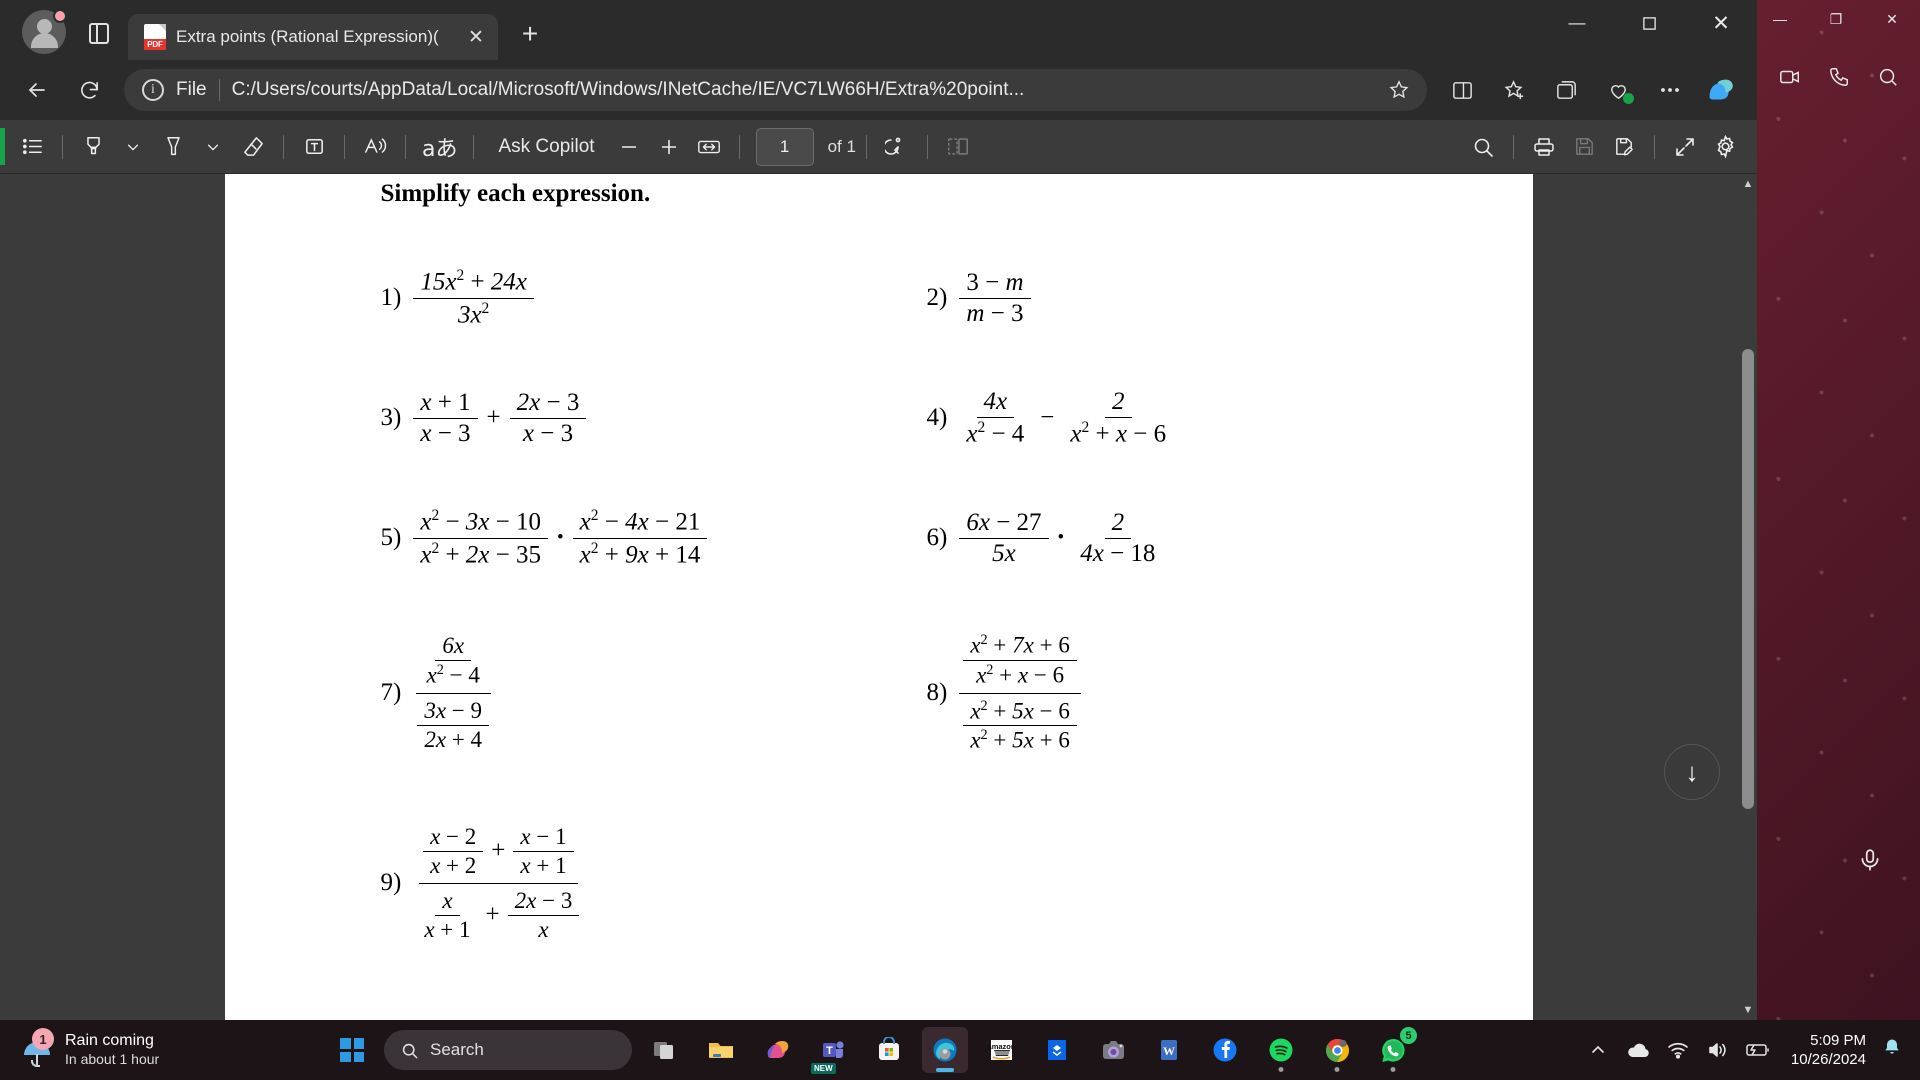 Image resolution: width=1920 pixels, height=1080 pixels. Describe the element at coordinates (777, 1050) in the screenshot. I see `taskbar-app-copilot` at that location.